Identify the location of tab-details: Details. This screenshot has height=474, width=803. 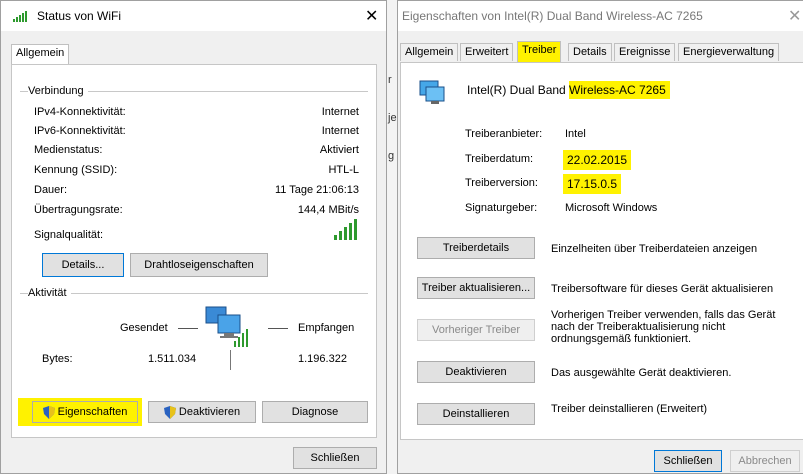
(590, 52).